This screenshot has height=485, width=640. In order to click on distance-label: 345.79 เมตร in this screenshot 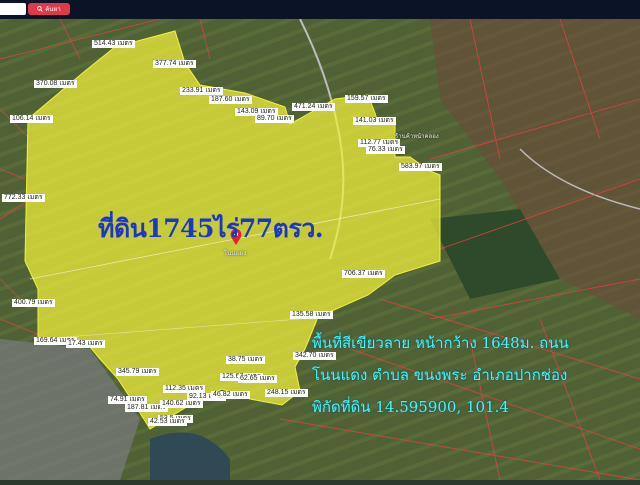, I will do `click(137, 372)`.